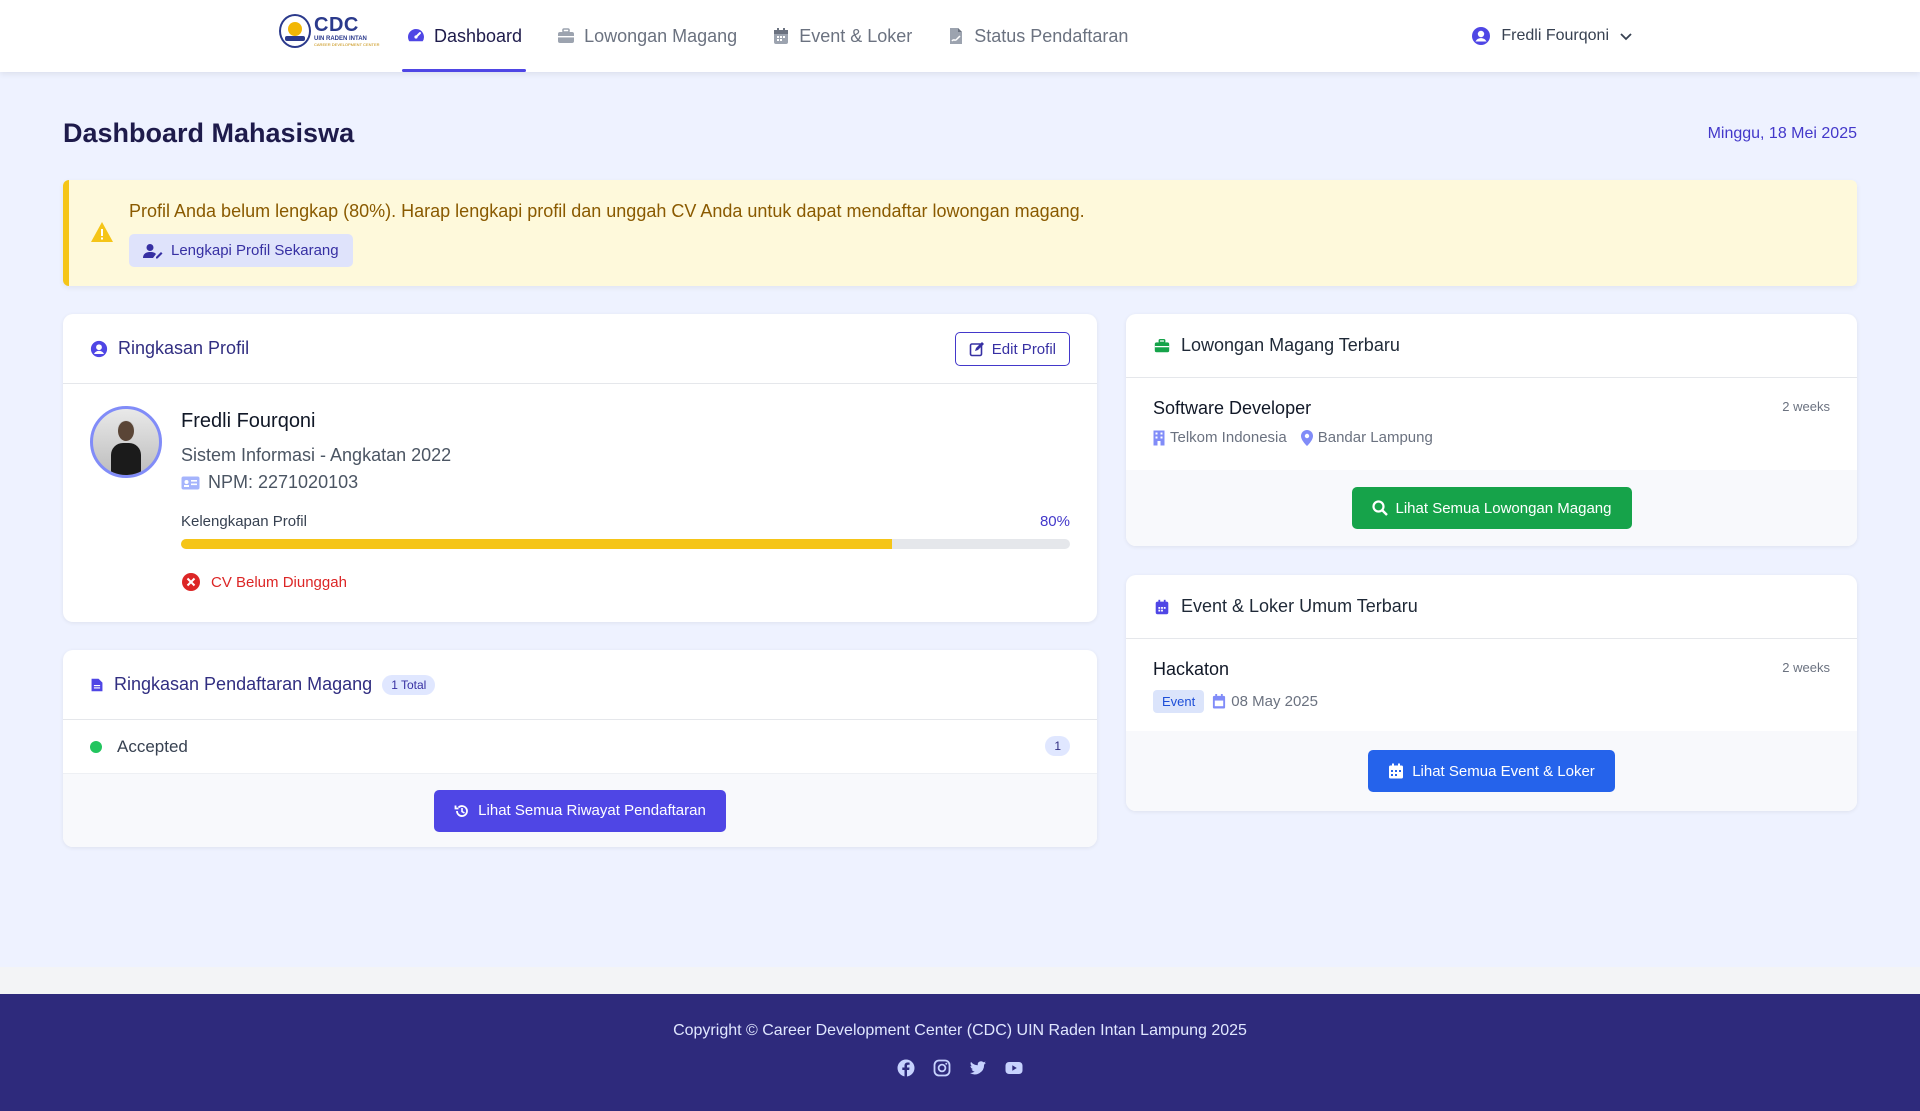 The height and width of the screenshot is (1111, 1920). What do you see at coordinates (1228, 437) in the screenshot?
I see `internship-company-text: Telkom Indonesia` at bounding box center [1228, 437].